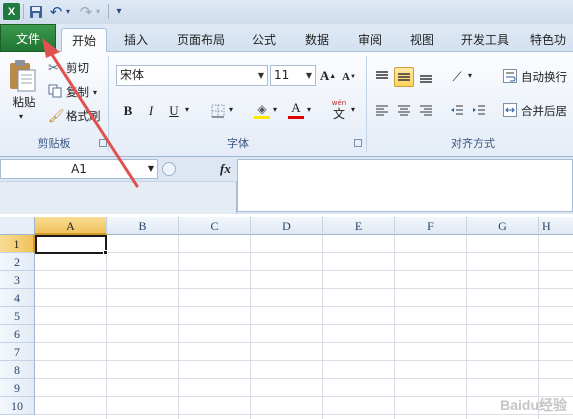 The width and height of the screenshot is (573, 419). What do you see at coordinates (17, 334) in the screenshot?
I see `row-header-6: 6` at bounding box center [17, 334].